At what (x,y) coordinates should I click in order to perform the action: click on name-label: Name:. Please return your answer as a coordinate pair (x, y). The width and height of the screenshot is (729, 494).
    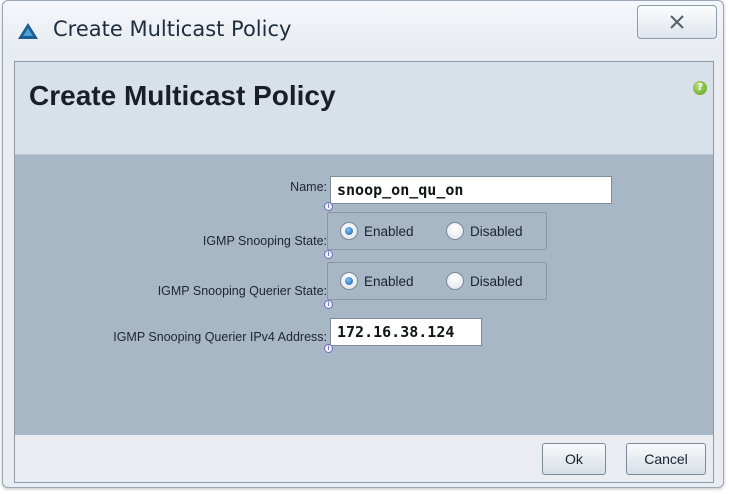
    Looking at the image, I should click on (308, 187).